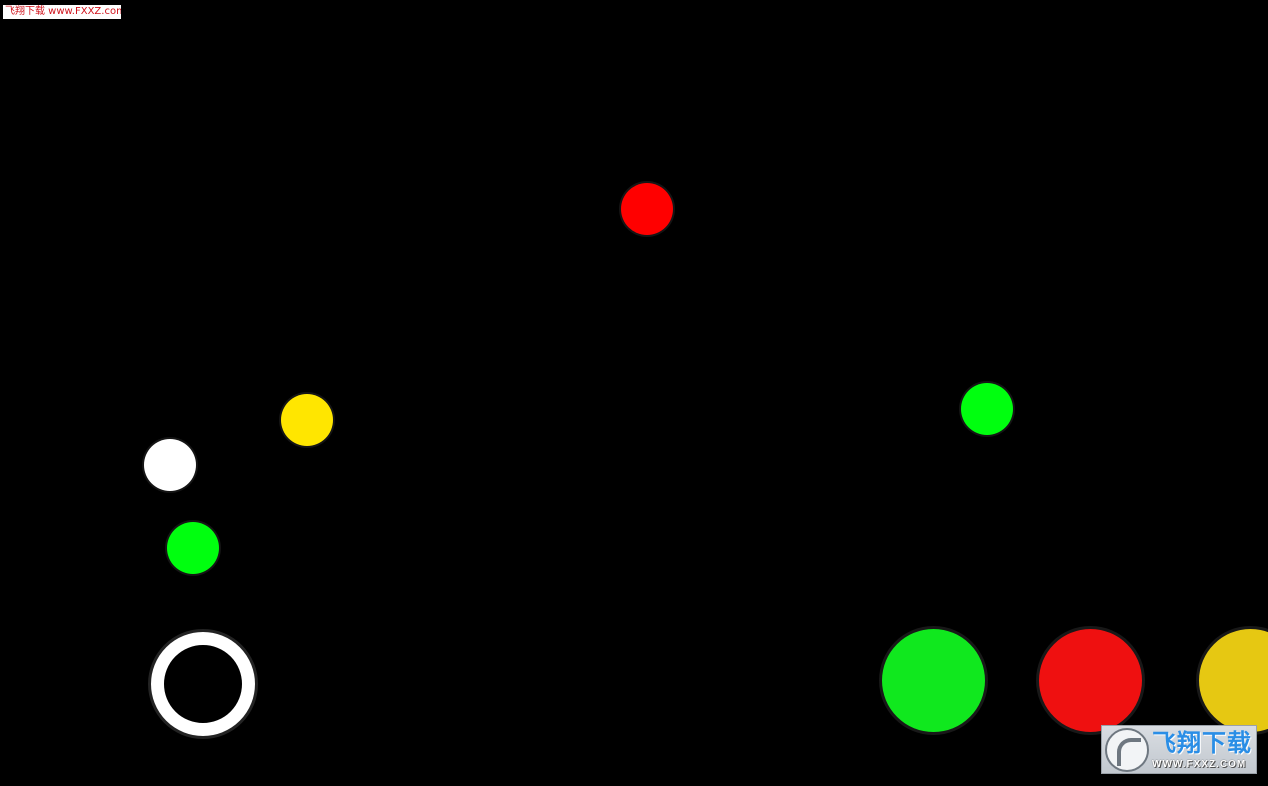 The height and width of the screenshot is (786, 1268). I want to click on green-color-button, so click(933, 680).